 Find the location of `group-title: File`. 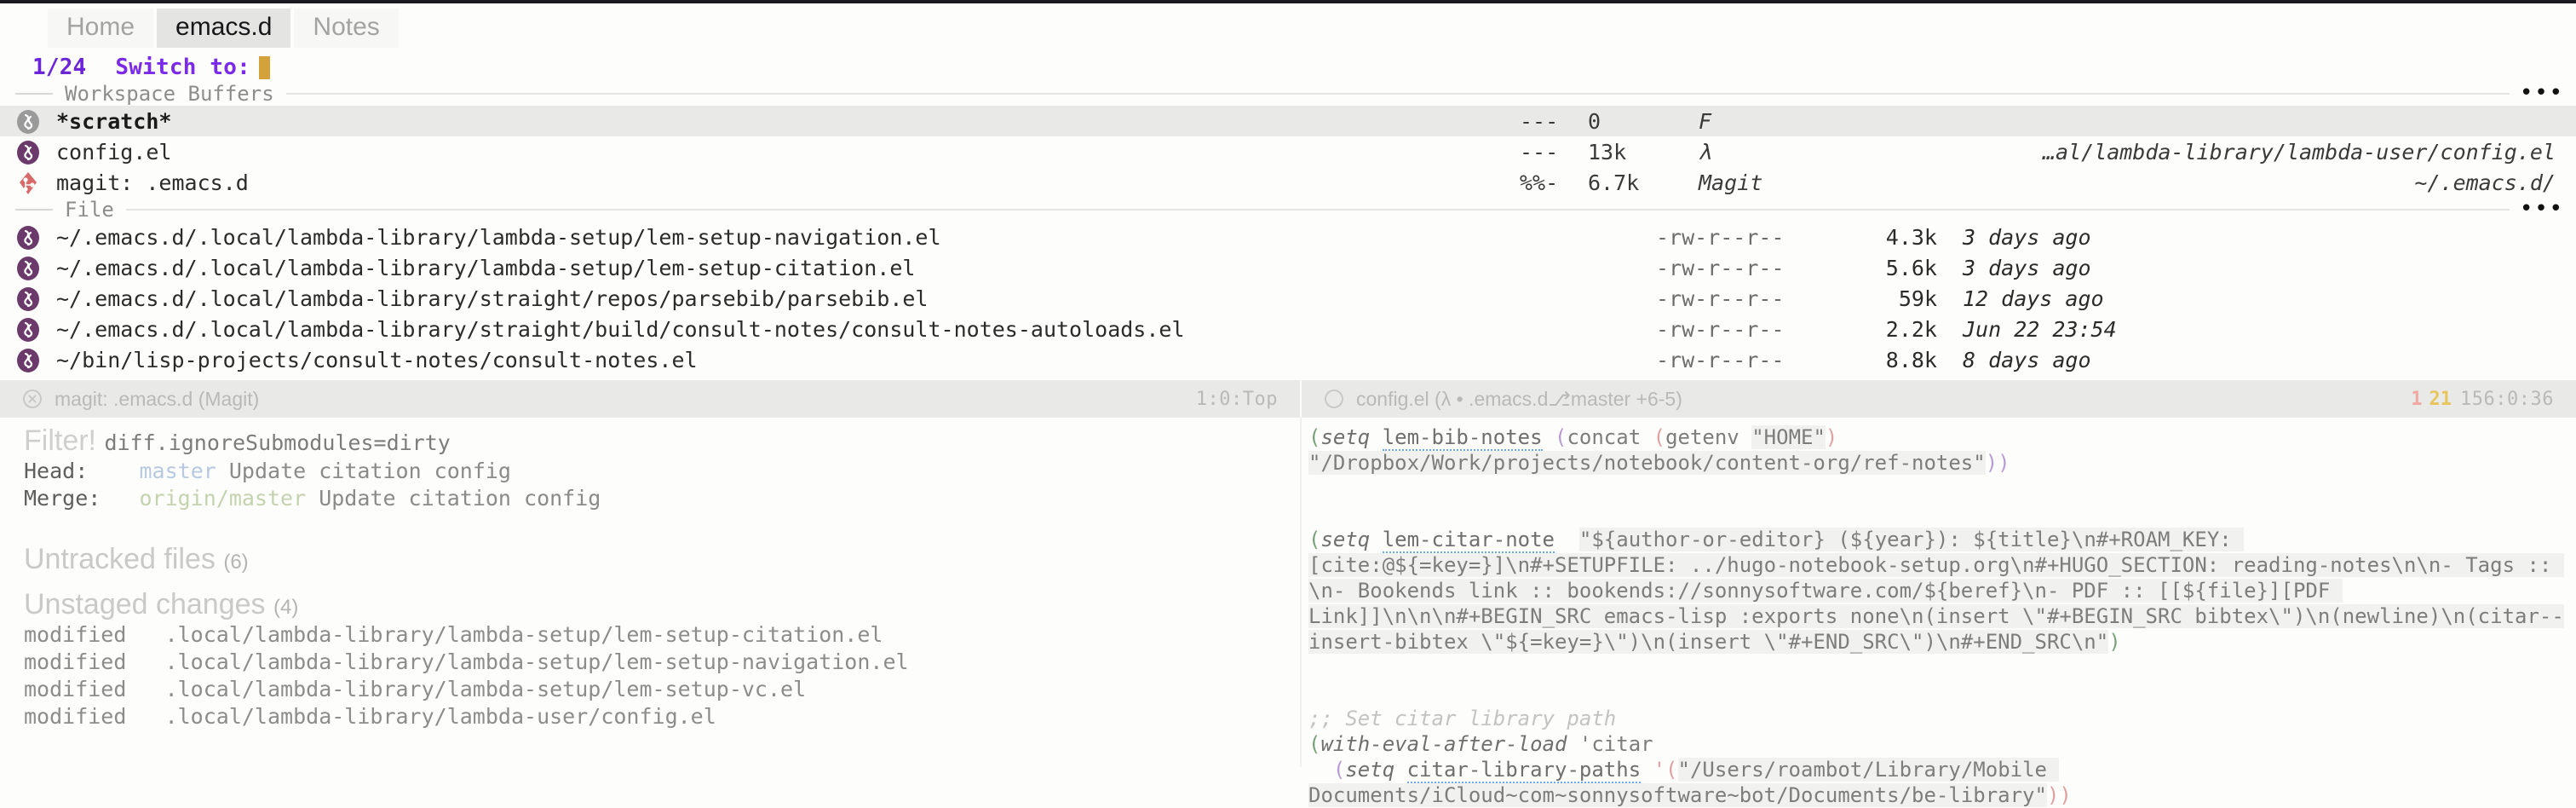

group-title: File is located at coordinates (90, 210).